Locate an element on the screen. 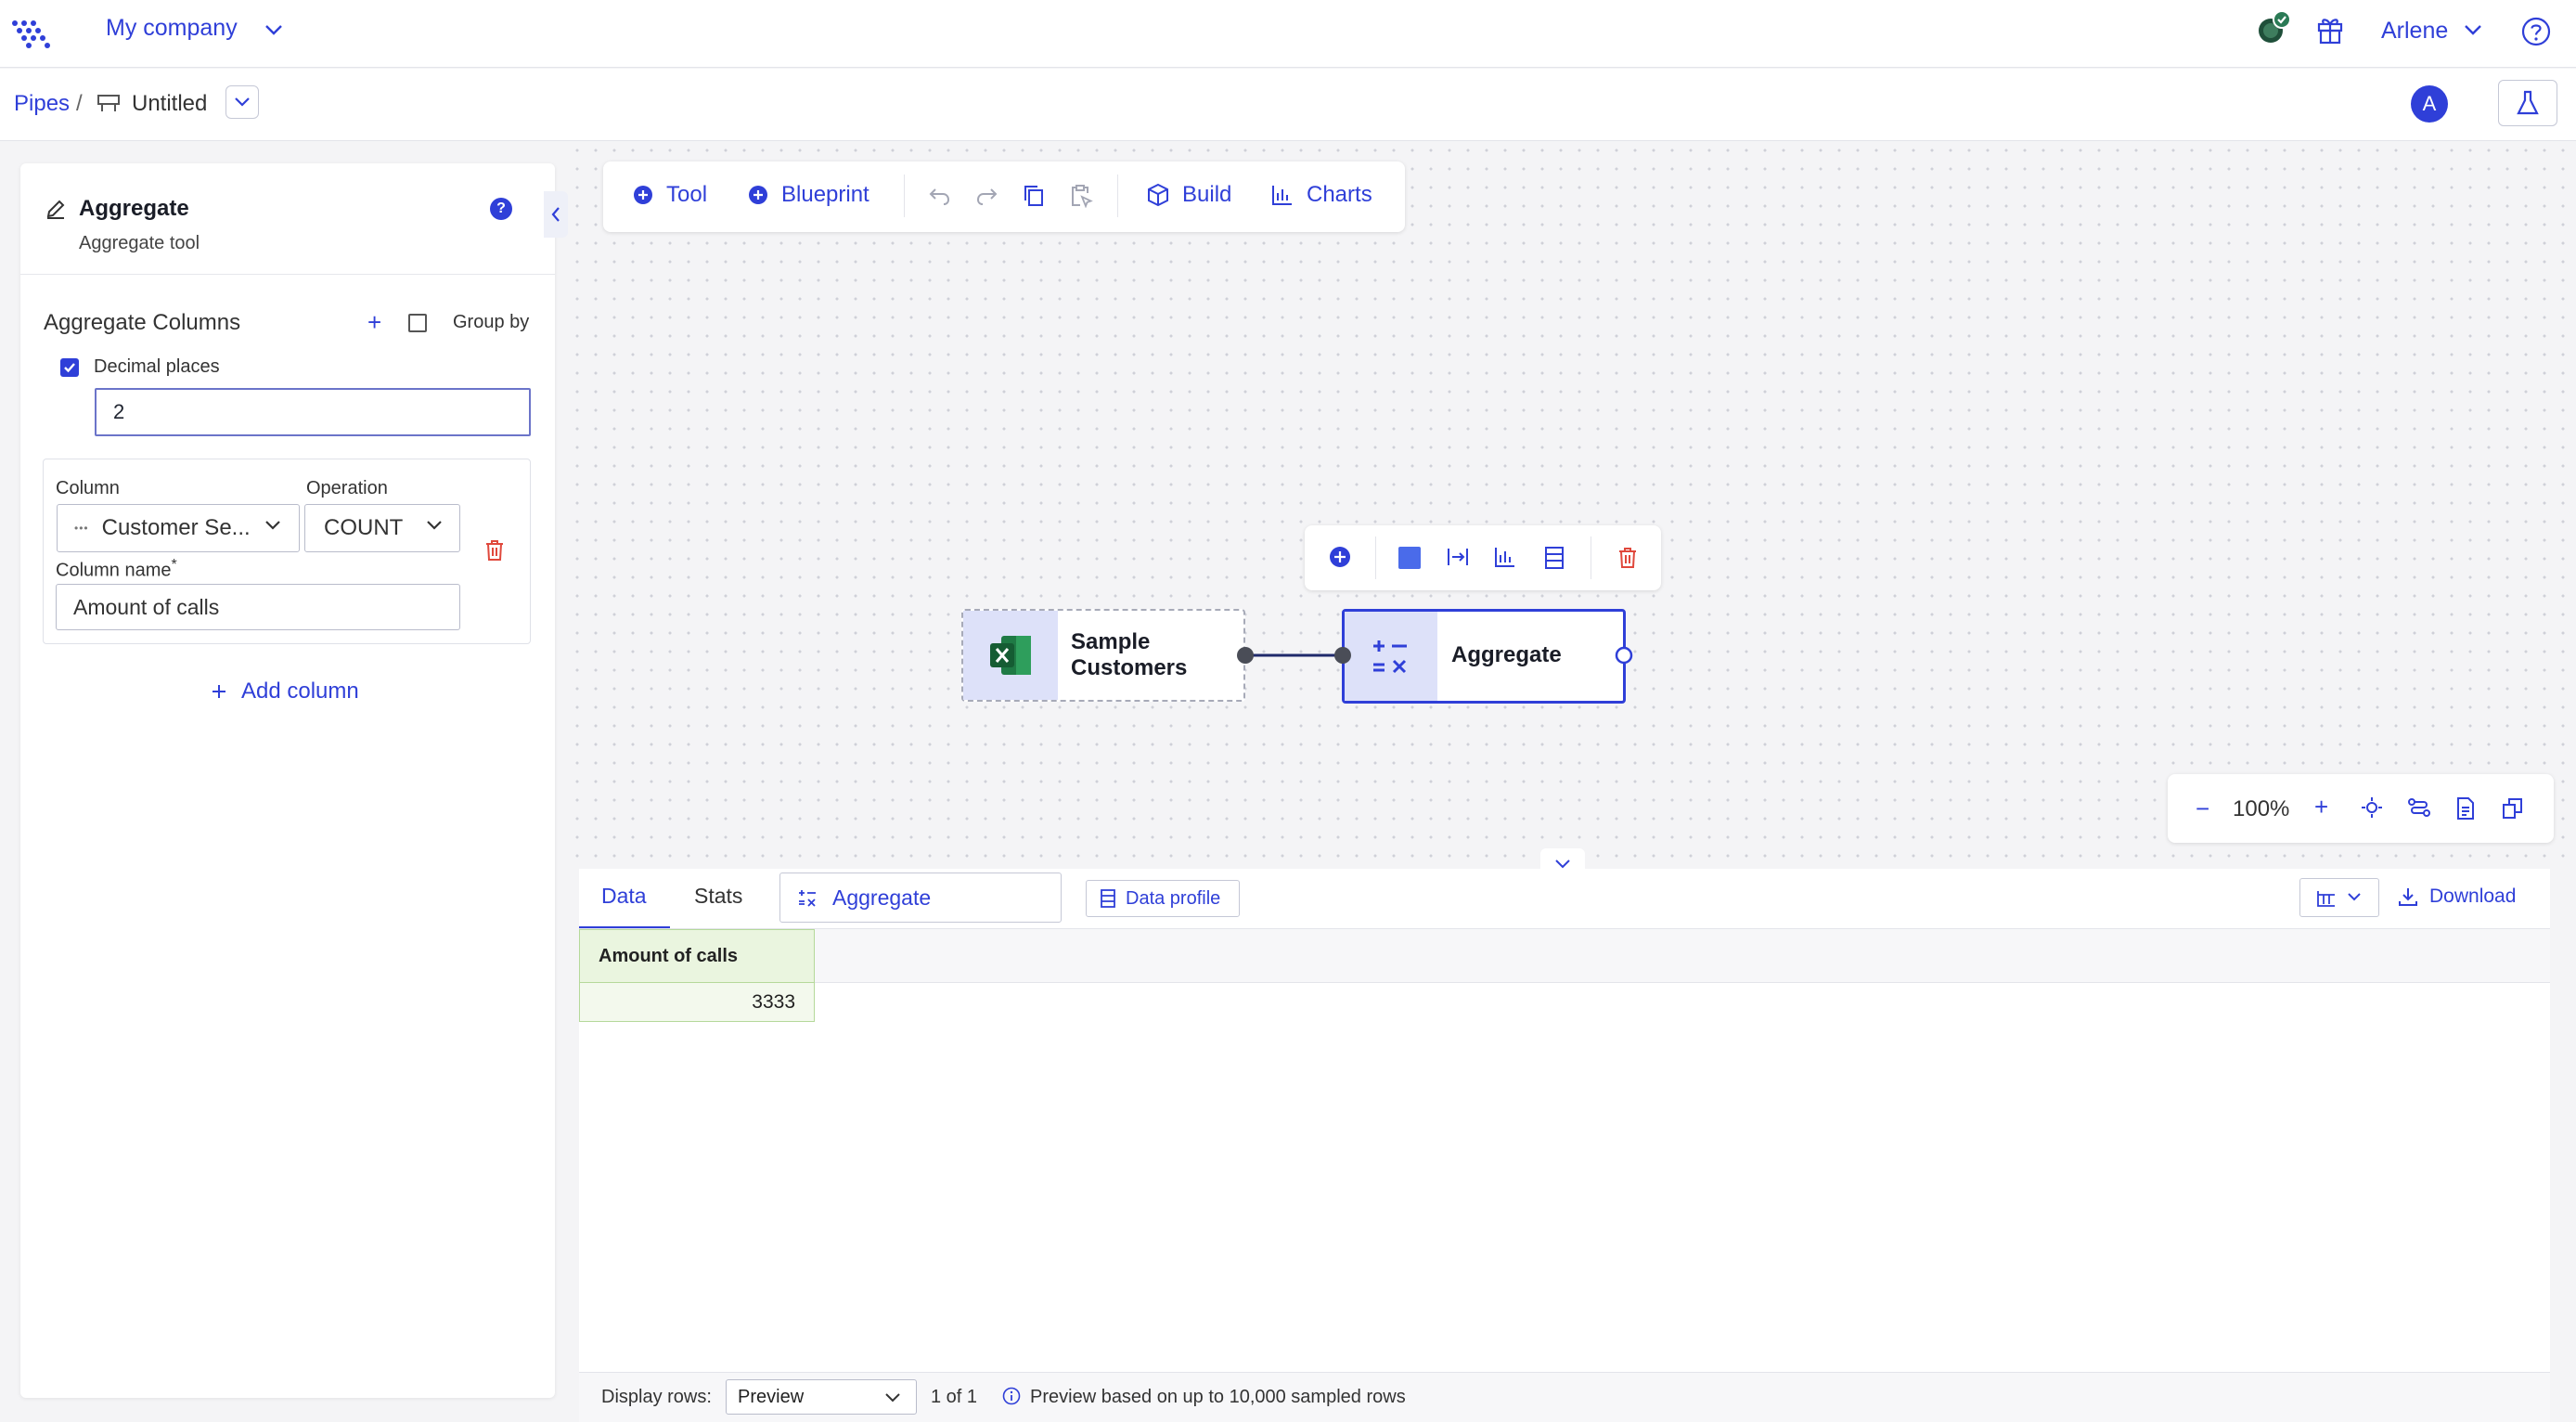 This screenshot has height=1422, width=2576. flask-icon is located at coordinates (2528, 103).